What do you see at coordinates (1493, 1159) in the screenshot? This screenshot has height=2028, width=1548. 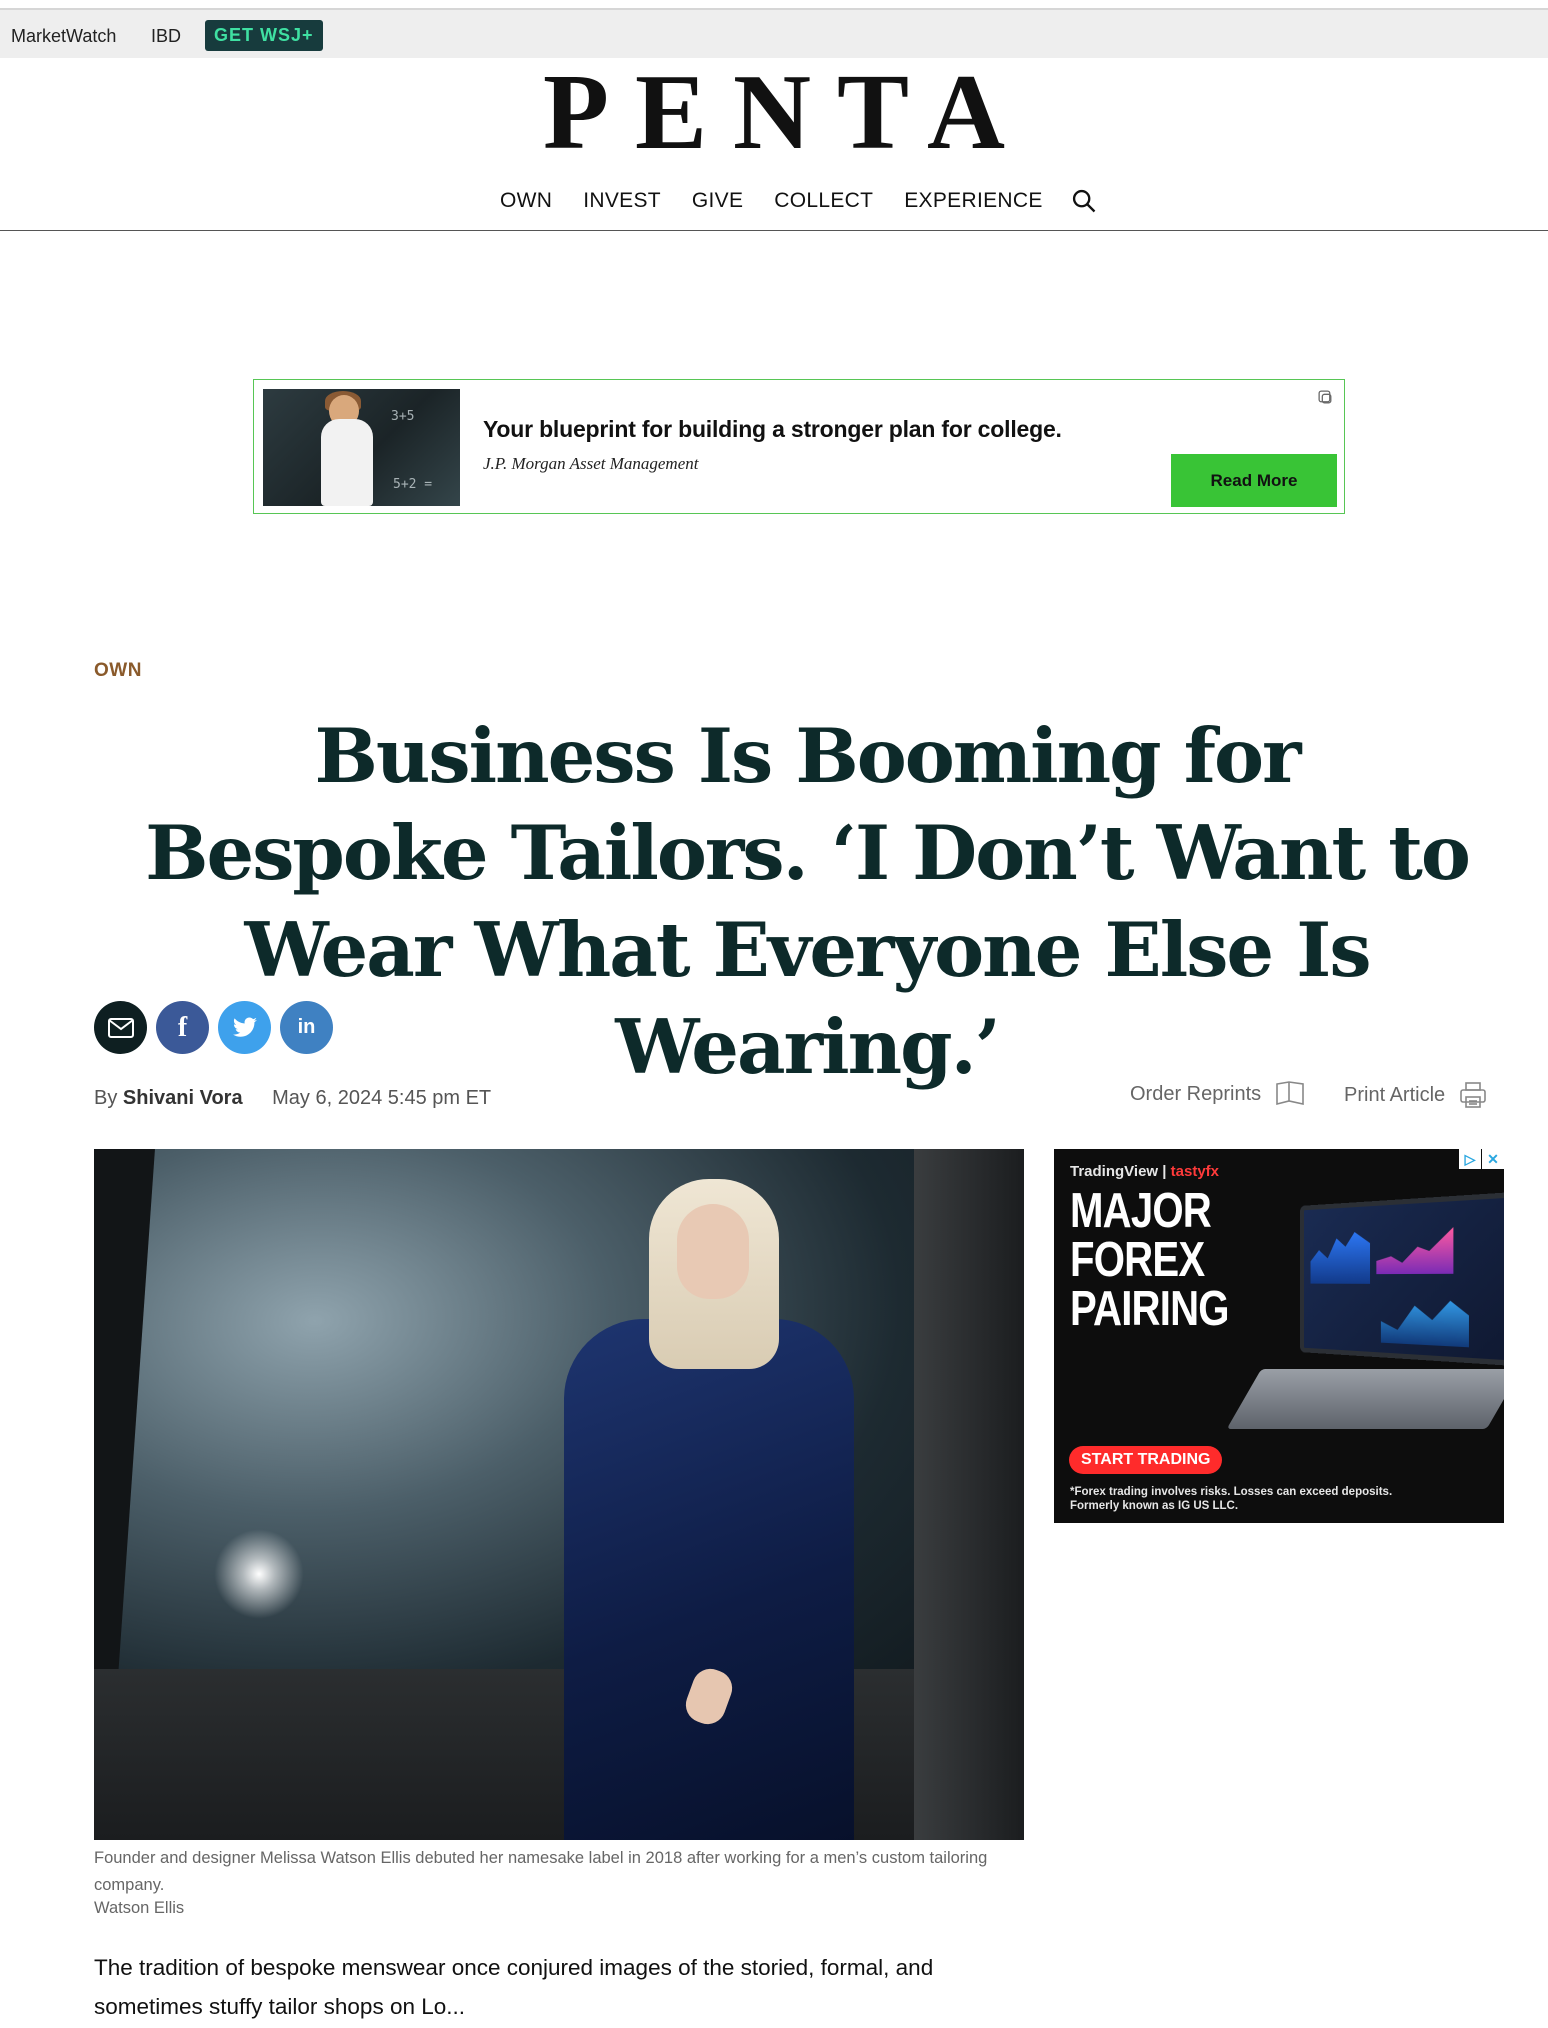 I see `close-icon: ✕` at bounding box center [1493, 1159].